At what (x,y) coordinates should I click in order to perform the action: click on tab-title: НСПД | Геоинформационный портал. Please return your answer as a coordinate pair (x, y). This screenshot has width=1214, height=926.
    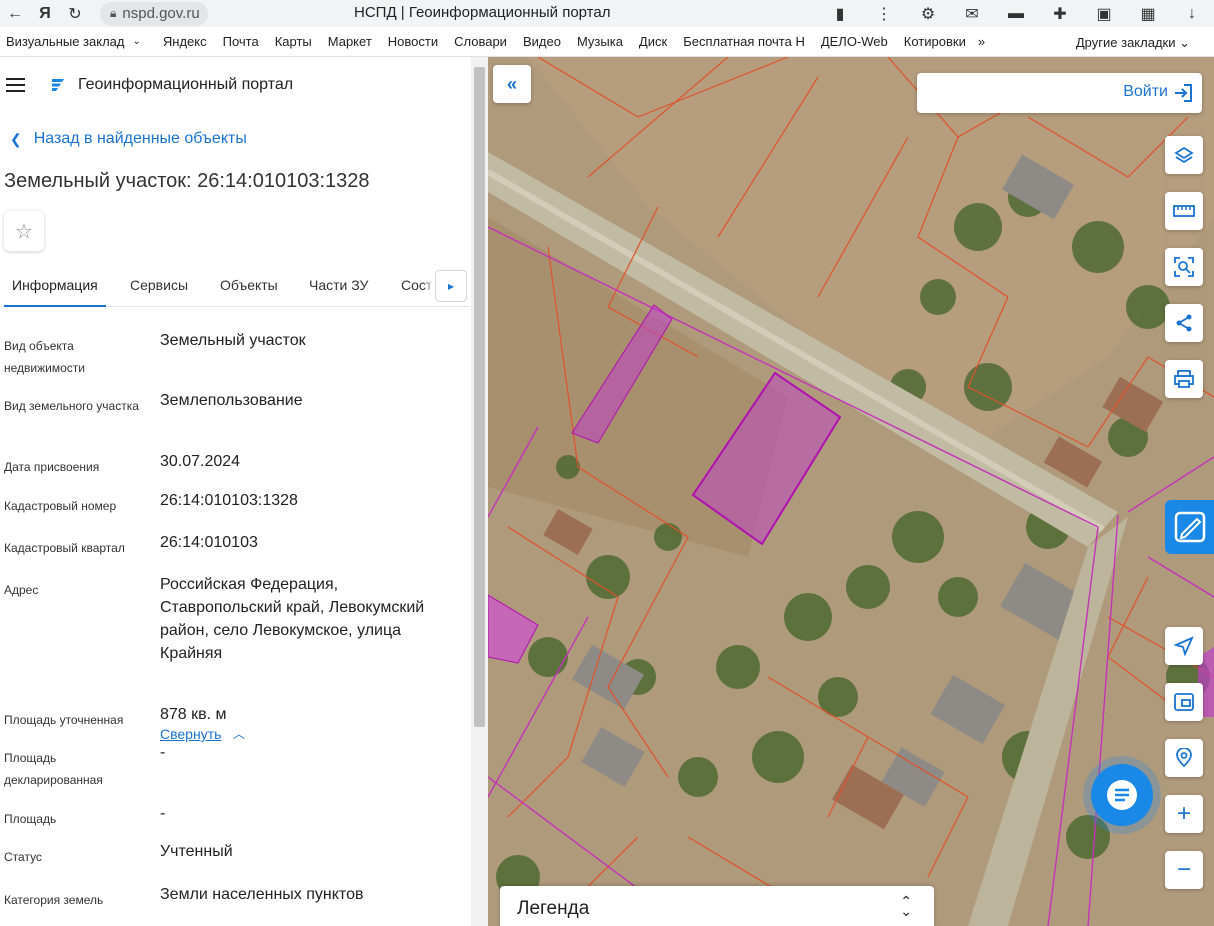
    Looking at the image, I should click on (482, 12).